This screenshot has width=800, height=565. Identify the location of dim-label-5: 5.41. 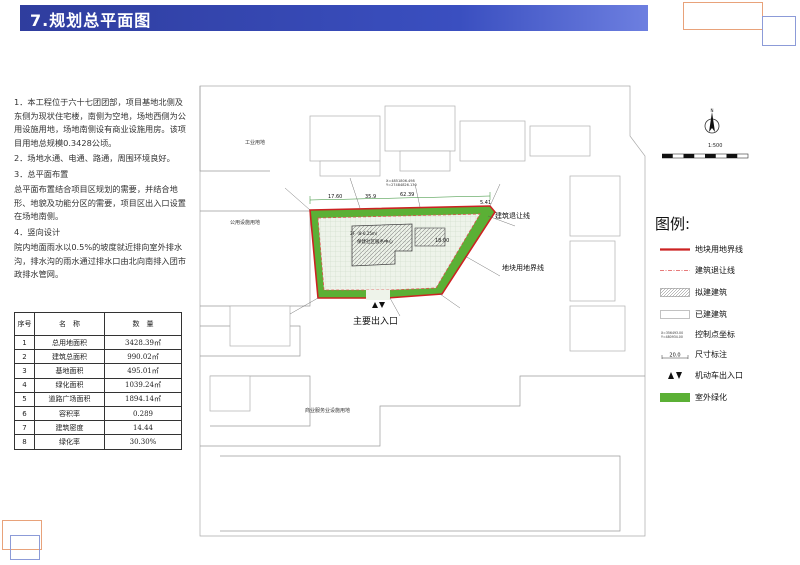
(485, 203).